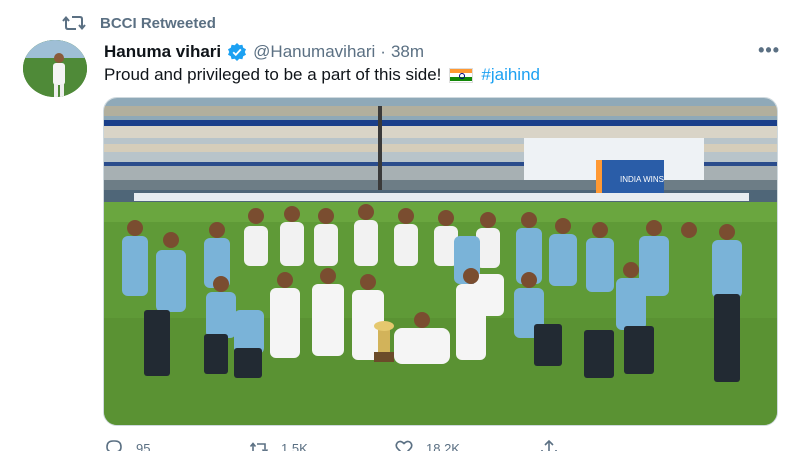 The height and width of the screenshot is (451, 800). What do you see at coordinates (510, 75) in the screenshot?
I see `hashtag-link: #jaihind` at bounding box center [510, 75].